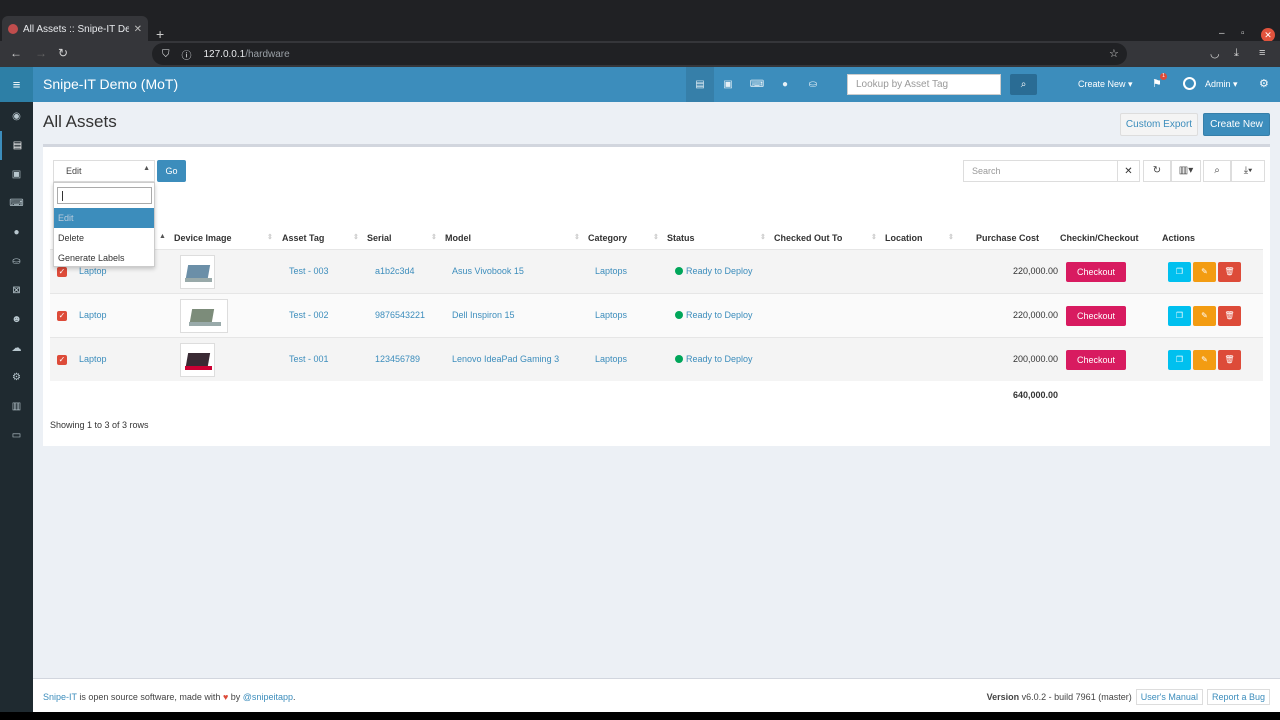  Describe the element at coordinates (1264, 83) in the screenshot. I see `admin-settings-icon: ⚙` at that location.